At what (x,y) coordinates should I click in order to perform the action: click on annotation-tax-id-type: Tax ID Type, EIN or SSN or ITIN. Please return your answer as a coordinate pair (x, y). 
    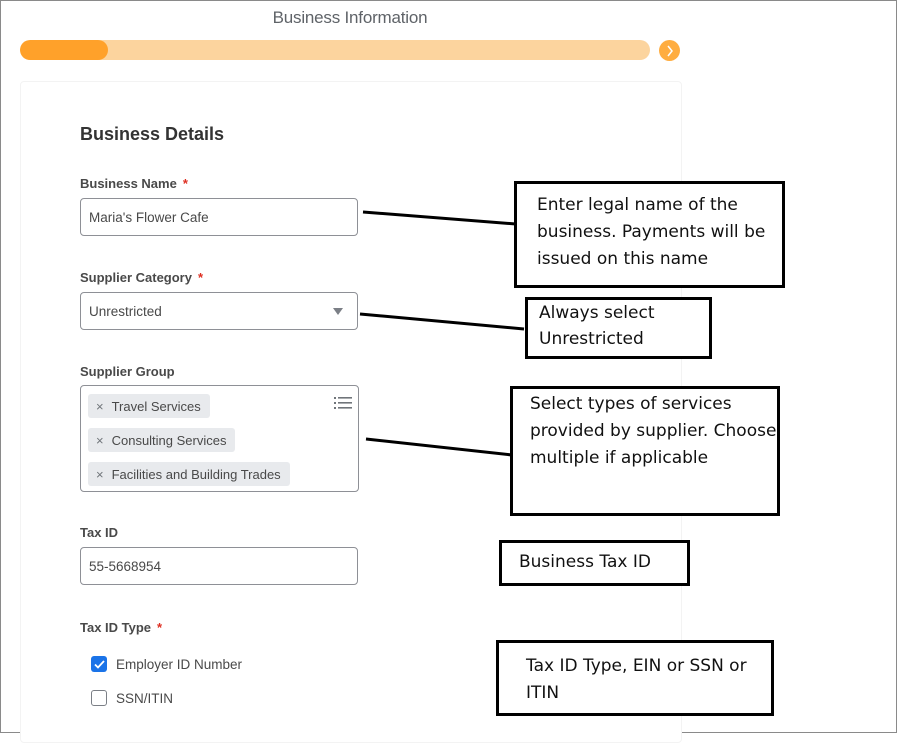
    Looking at the image, I should click on (635, 678).